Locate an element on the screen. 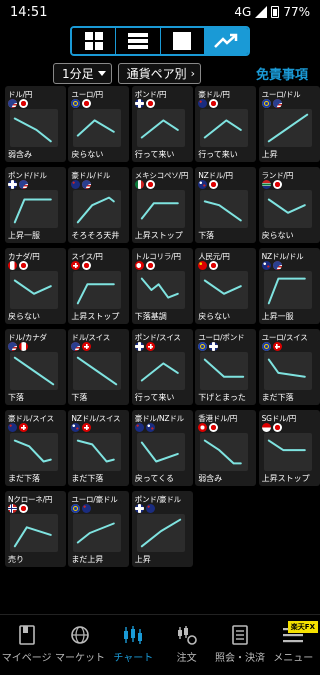  timeframe-dropdown: 1分足 is located at coordinates (82, 73).